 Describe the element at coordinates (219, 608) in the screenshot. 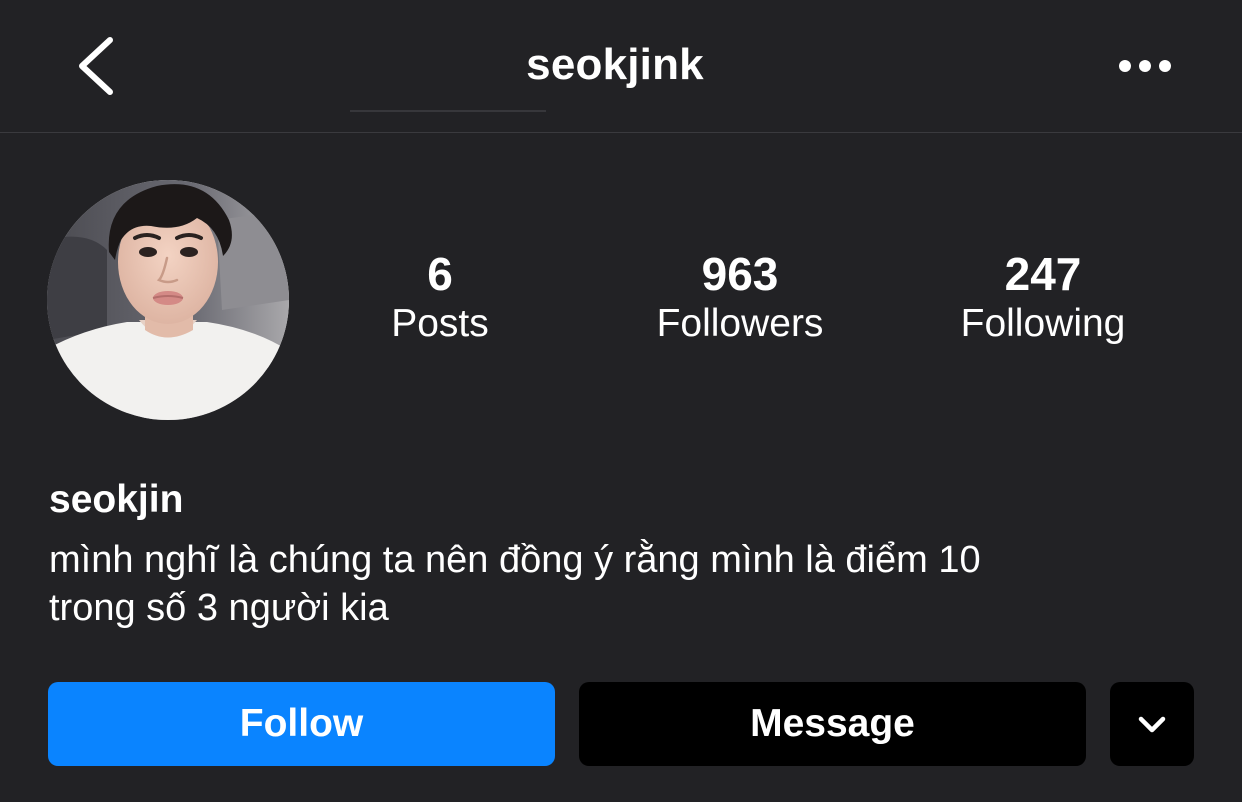

I see `bio-line: trong số 3 người kia` at that location.